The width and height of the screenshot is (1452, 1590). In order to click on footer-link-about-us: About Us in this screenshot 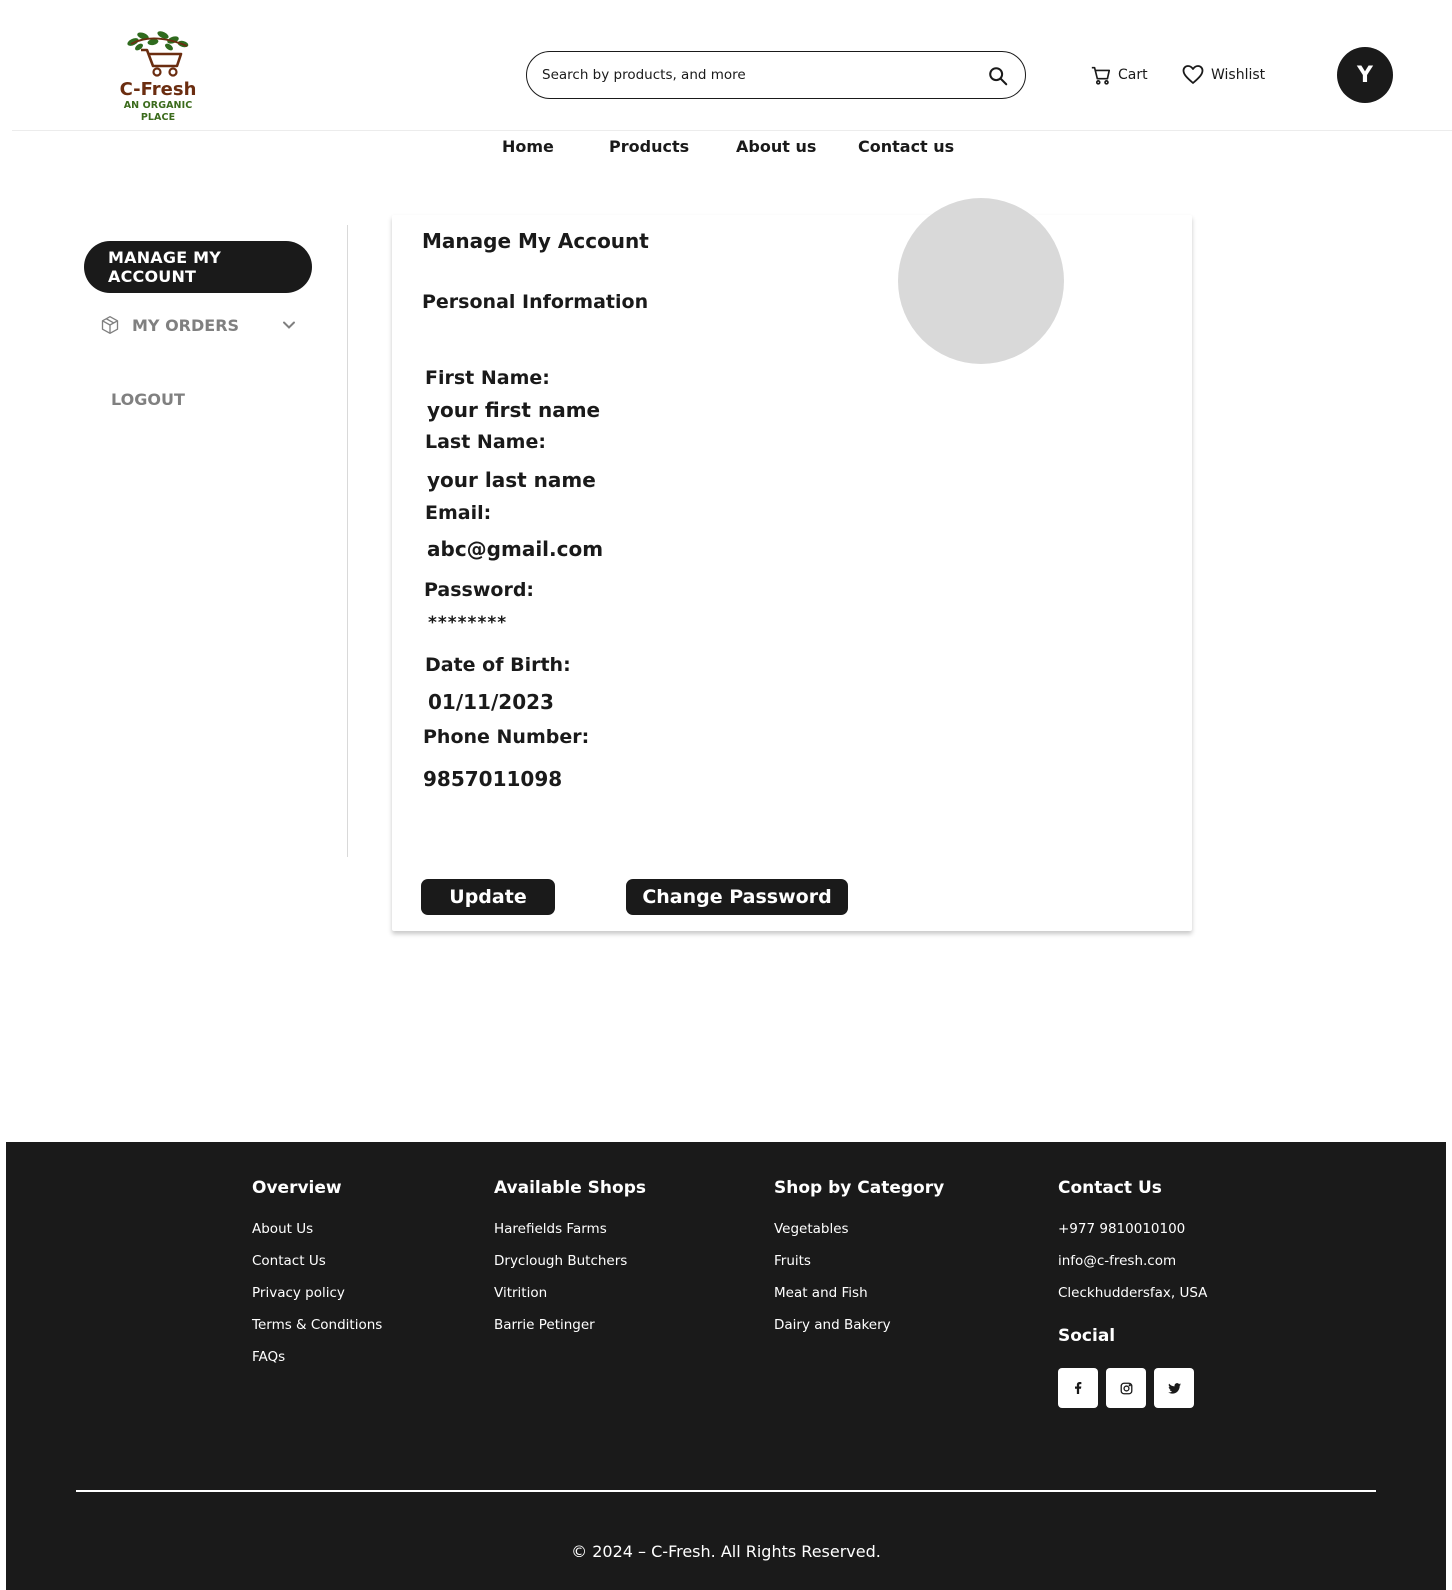, I will do `click(317, 1236)`.